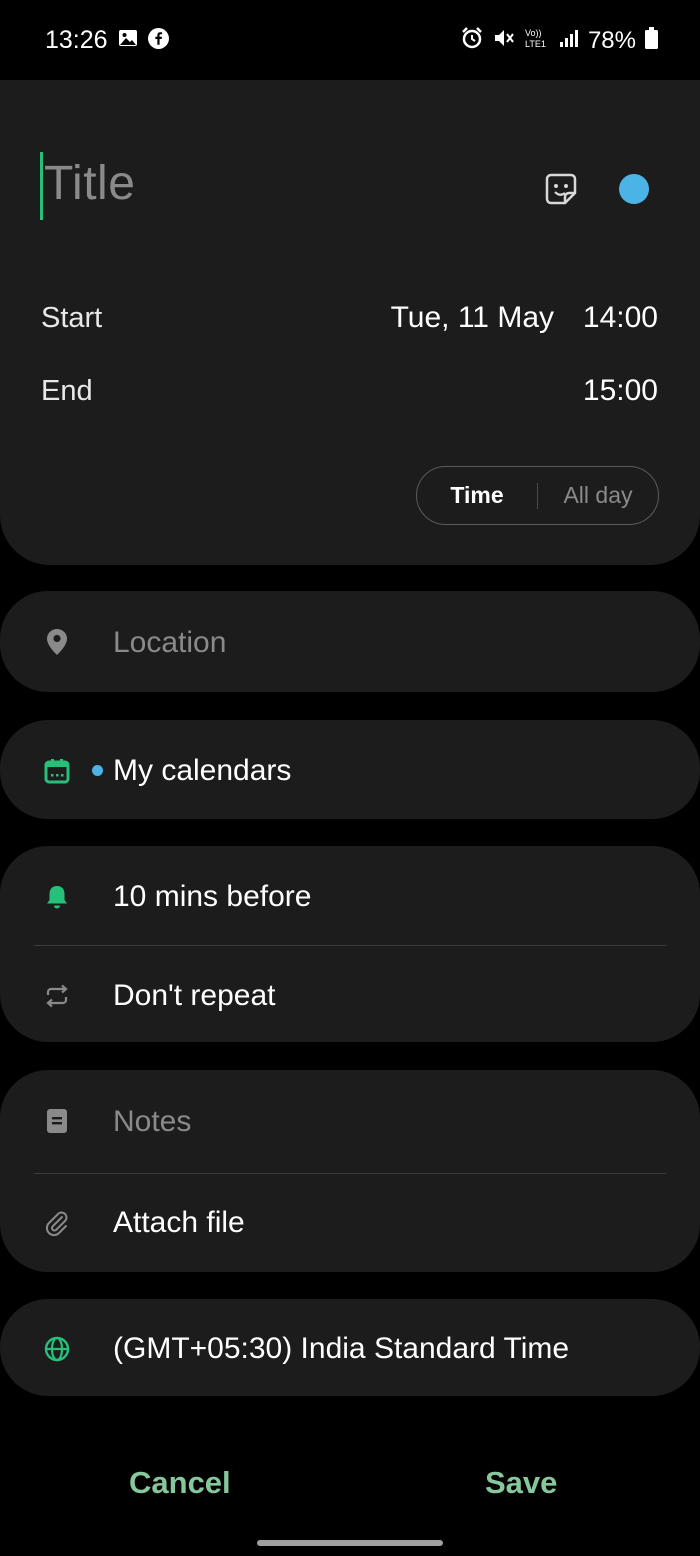 This screenshot has width=700, height=1556. I want to click on status-bar: 13:26 Vo)) LTE1 78%, so click(350, 40).